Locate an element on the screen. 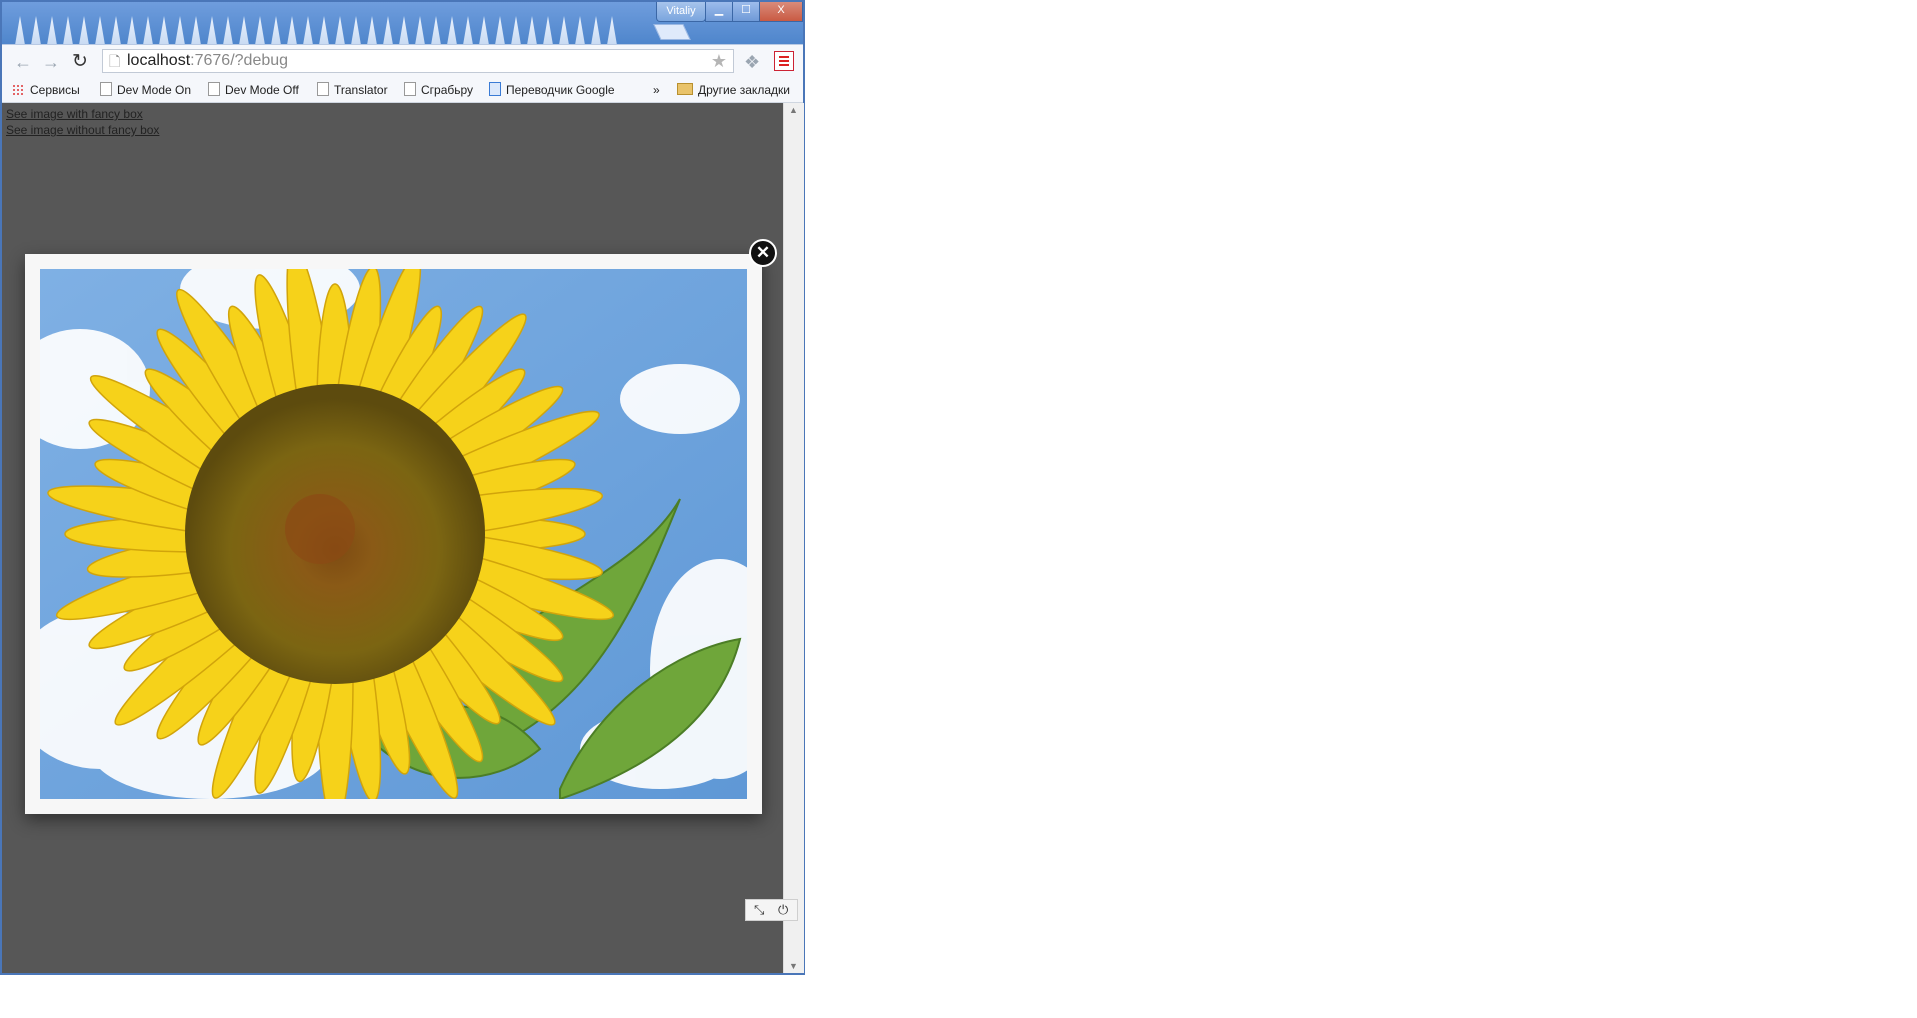 Image resolution: width=1917 pixels, height=1018 pixels. back-icon: ← is located at coordinates (23, 62).